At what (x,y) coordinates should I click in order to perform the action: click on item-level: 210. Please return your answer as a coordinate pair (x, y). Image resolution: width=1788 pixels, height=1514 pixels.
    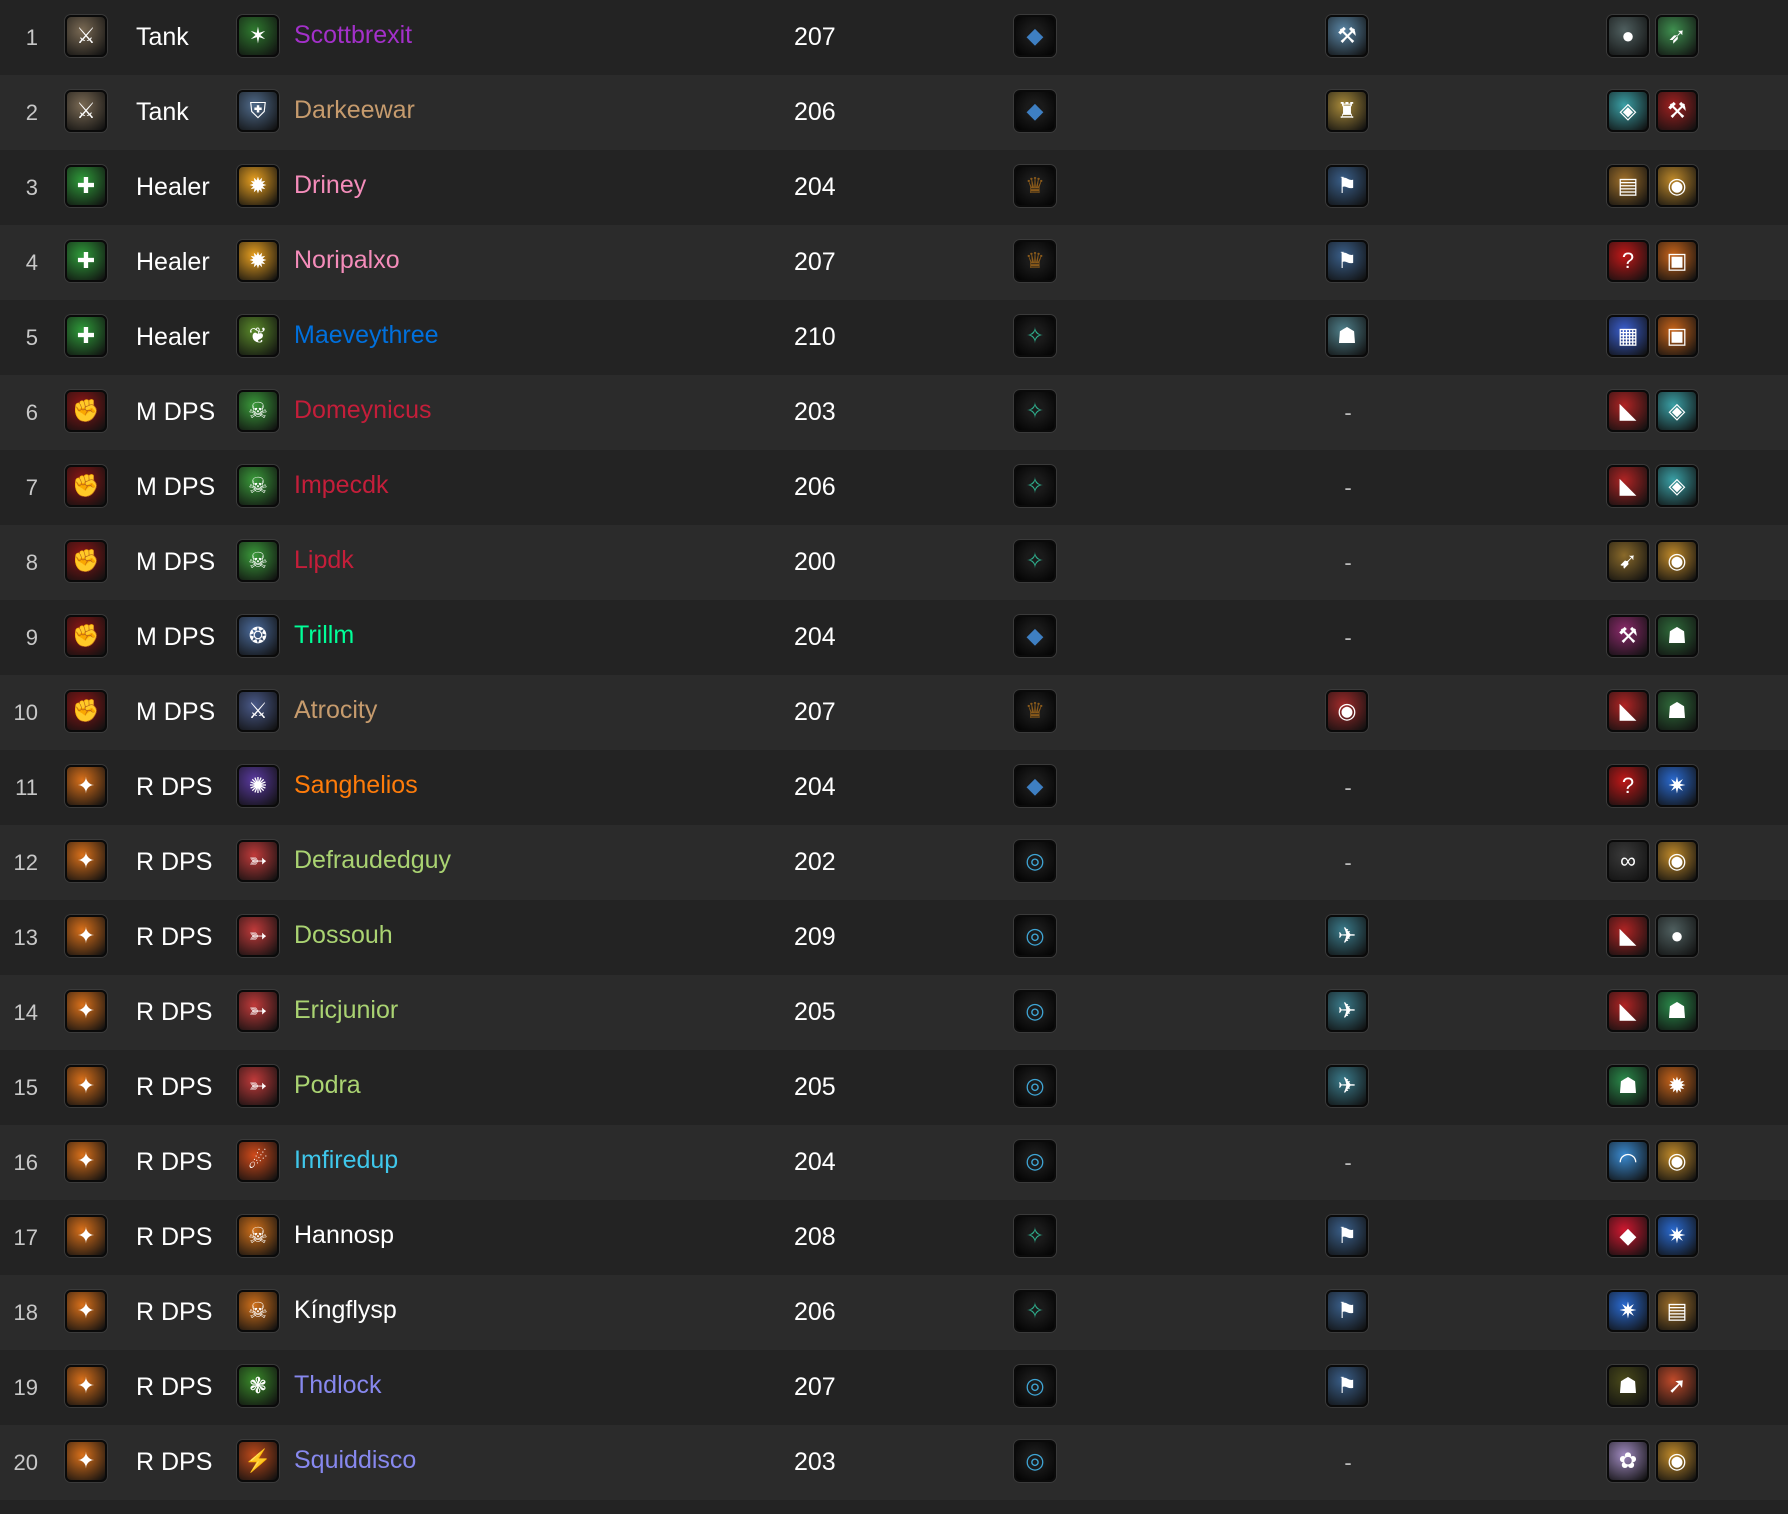
    Looking at the image, I should click on (815, 337).